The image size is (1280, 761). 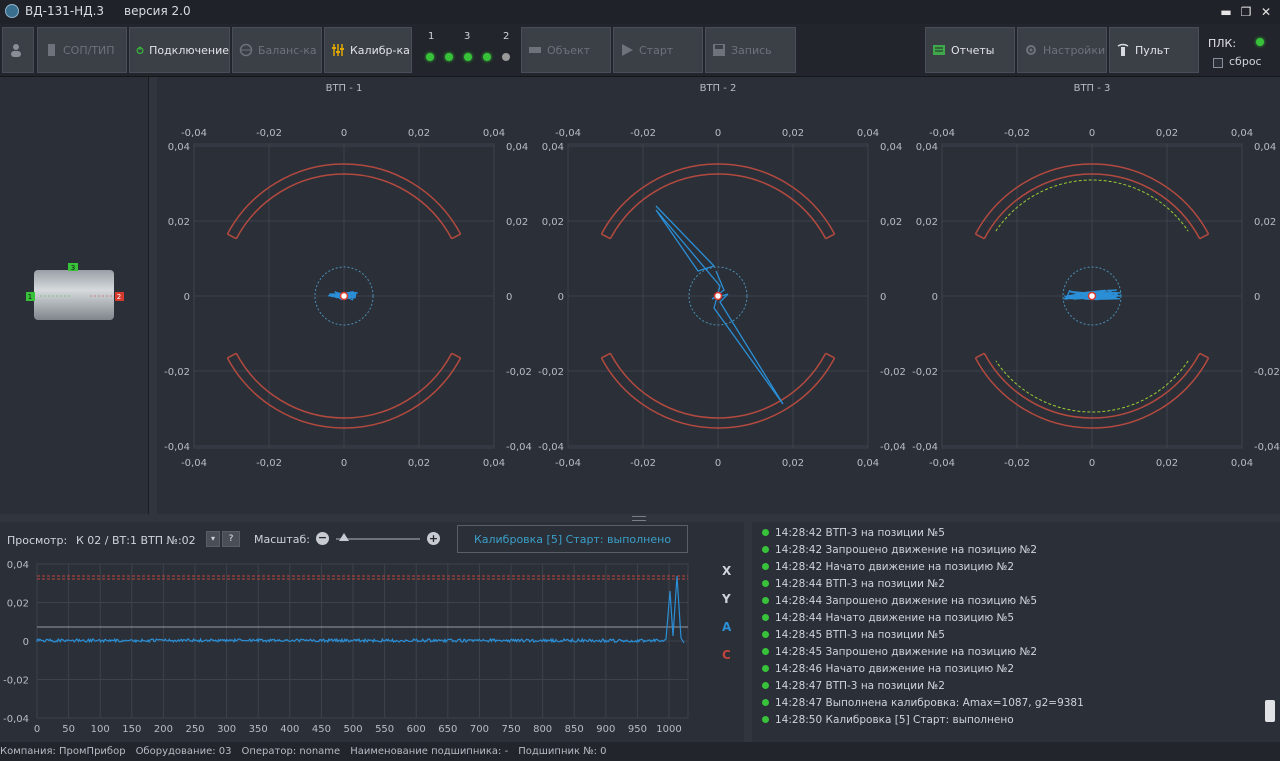 I want to click on log-entry-text: 14:28:50 Калибровка [5] Старт: выполнено, so click(x=894, y=720).